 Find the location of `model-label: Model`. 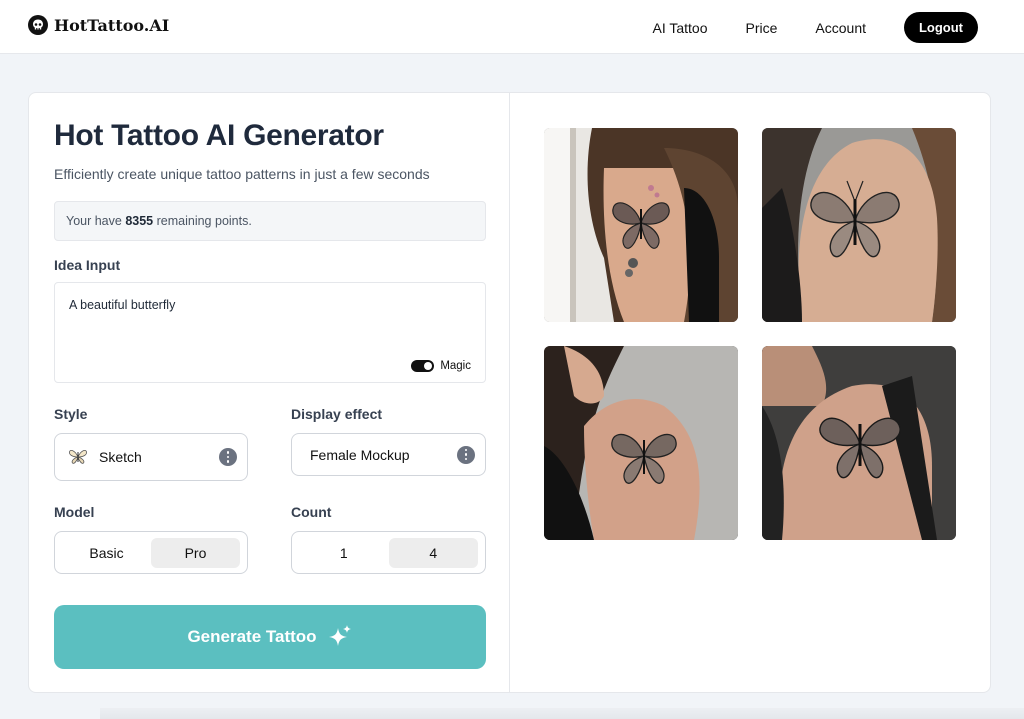

model-label: Model is located at coordinates (74, 512).